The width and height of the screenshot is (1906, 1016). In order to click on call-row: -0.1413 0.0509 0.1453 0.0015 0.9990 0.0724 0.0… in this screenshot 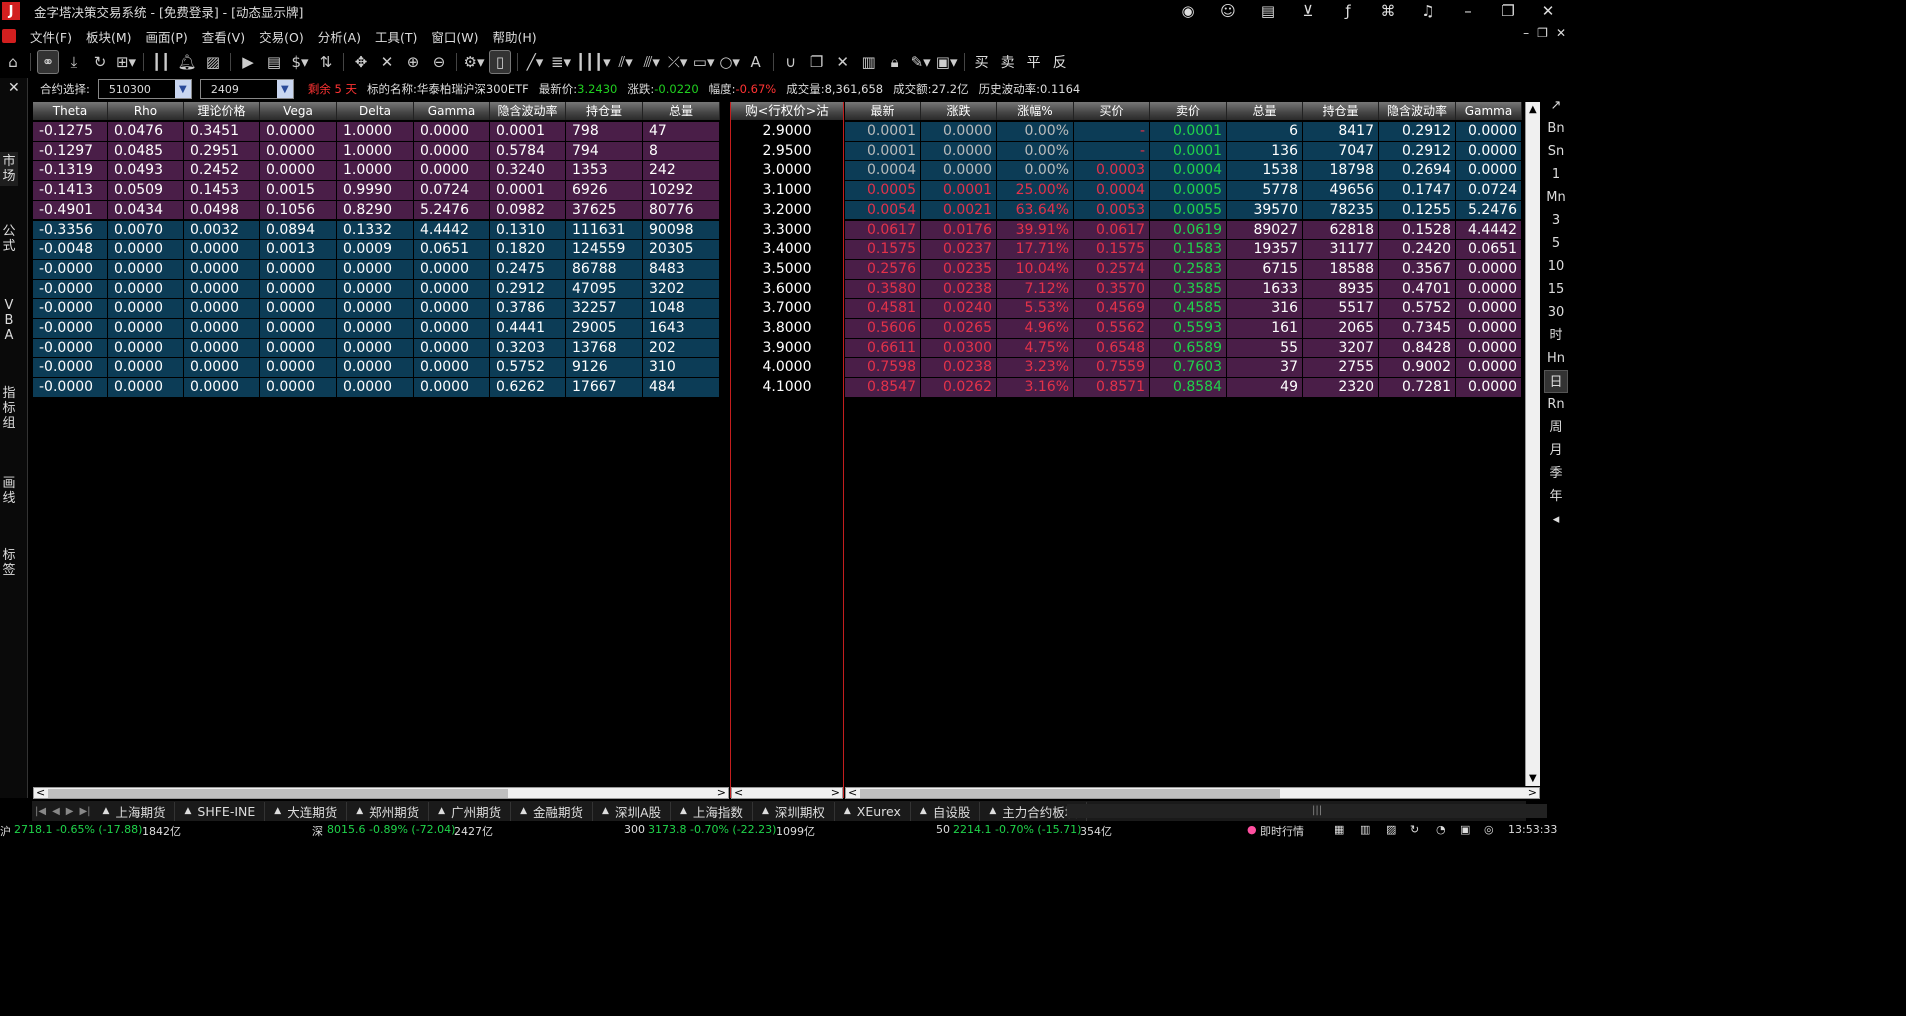, I will do `click(376, 191)`.